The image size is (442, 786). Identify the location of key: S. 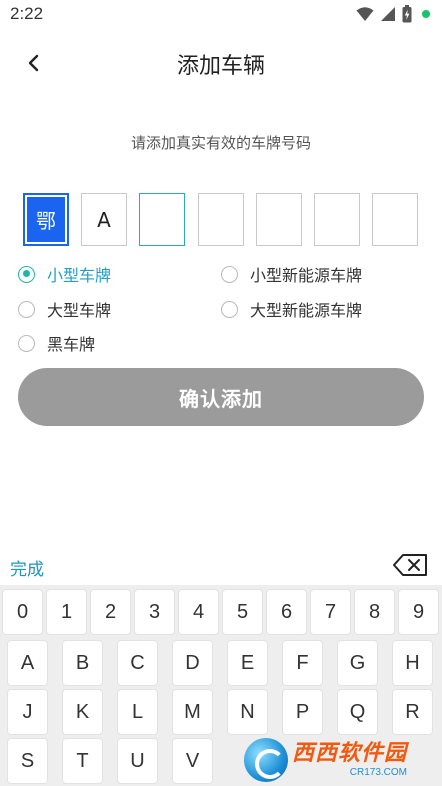
(27, 761).